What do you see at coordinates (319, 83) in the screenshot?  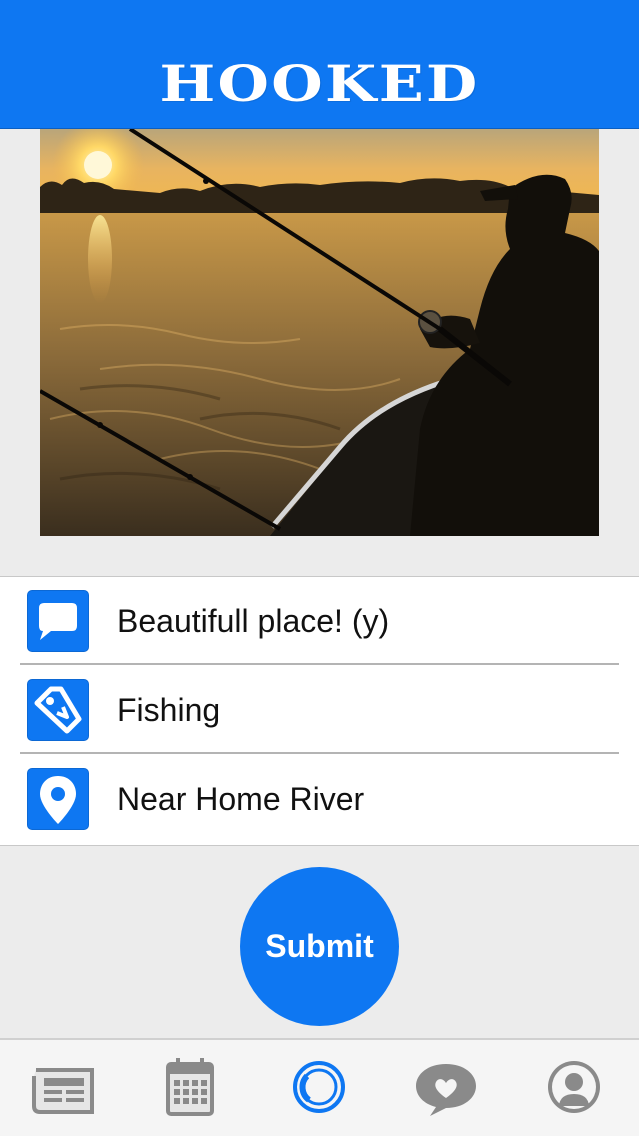 I see `app-logo: HOOKED` at bounding box center [319, 83].